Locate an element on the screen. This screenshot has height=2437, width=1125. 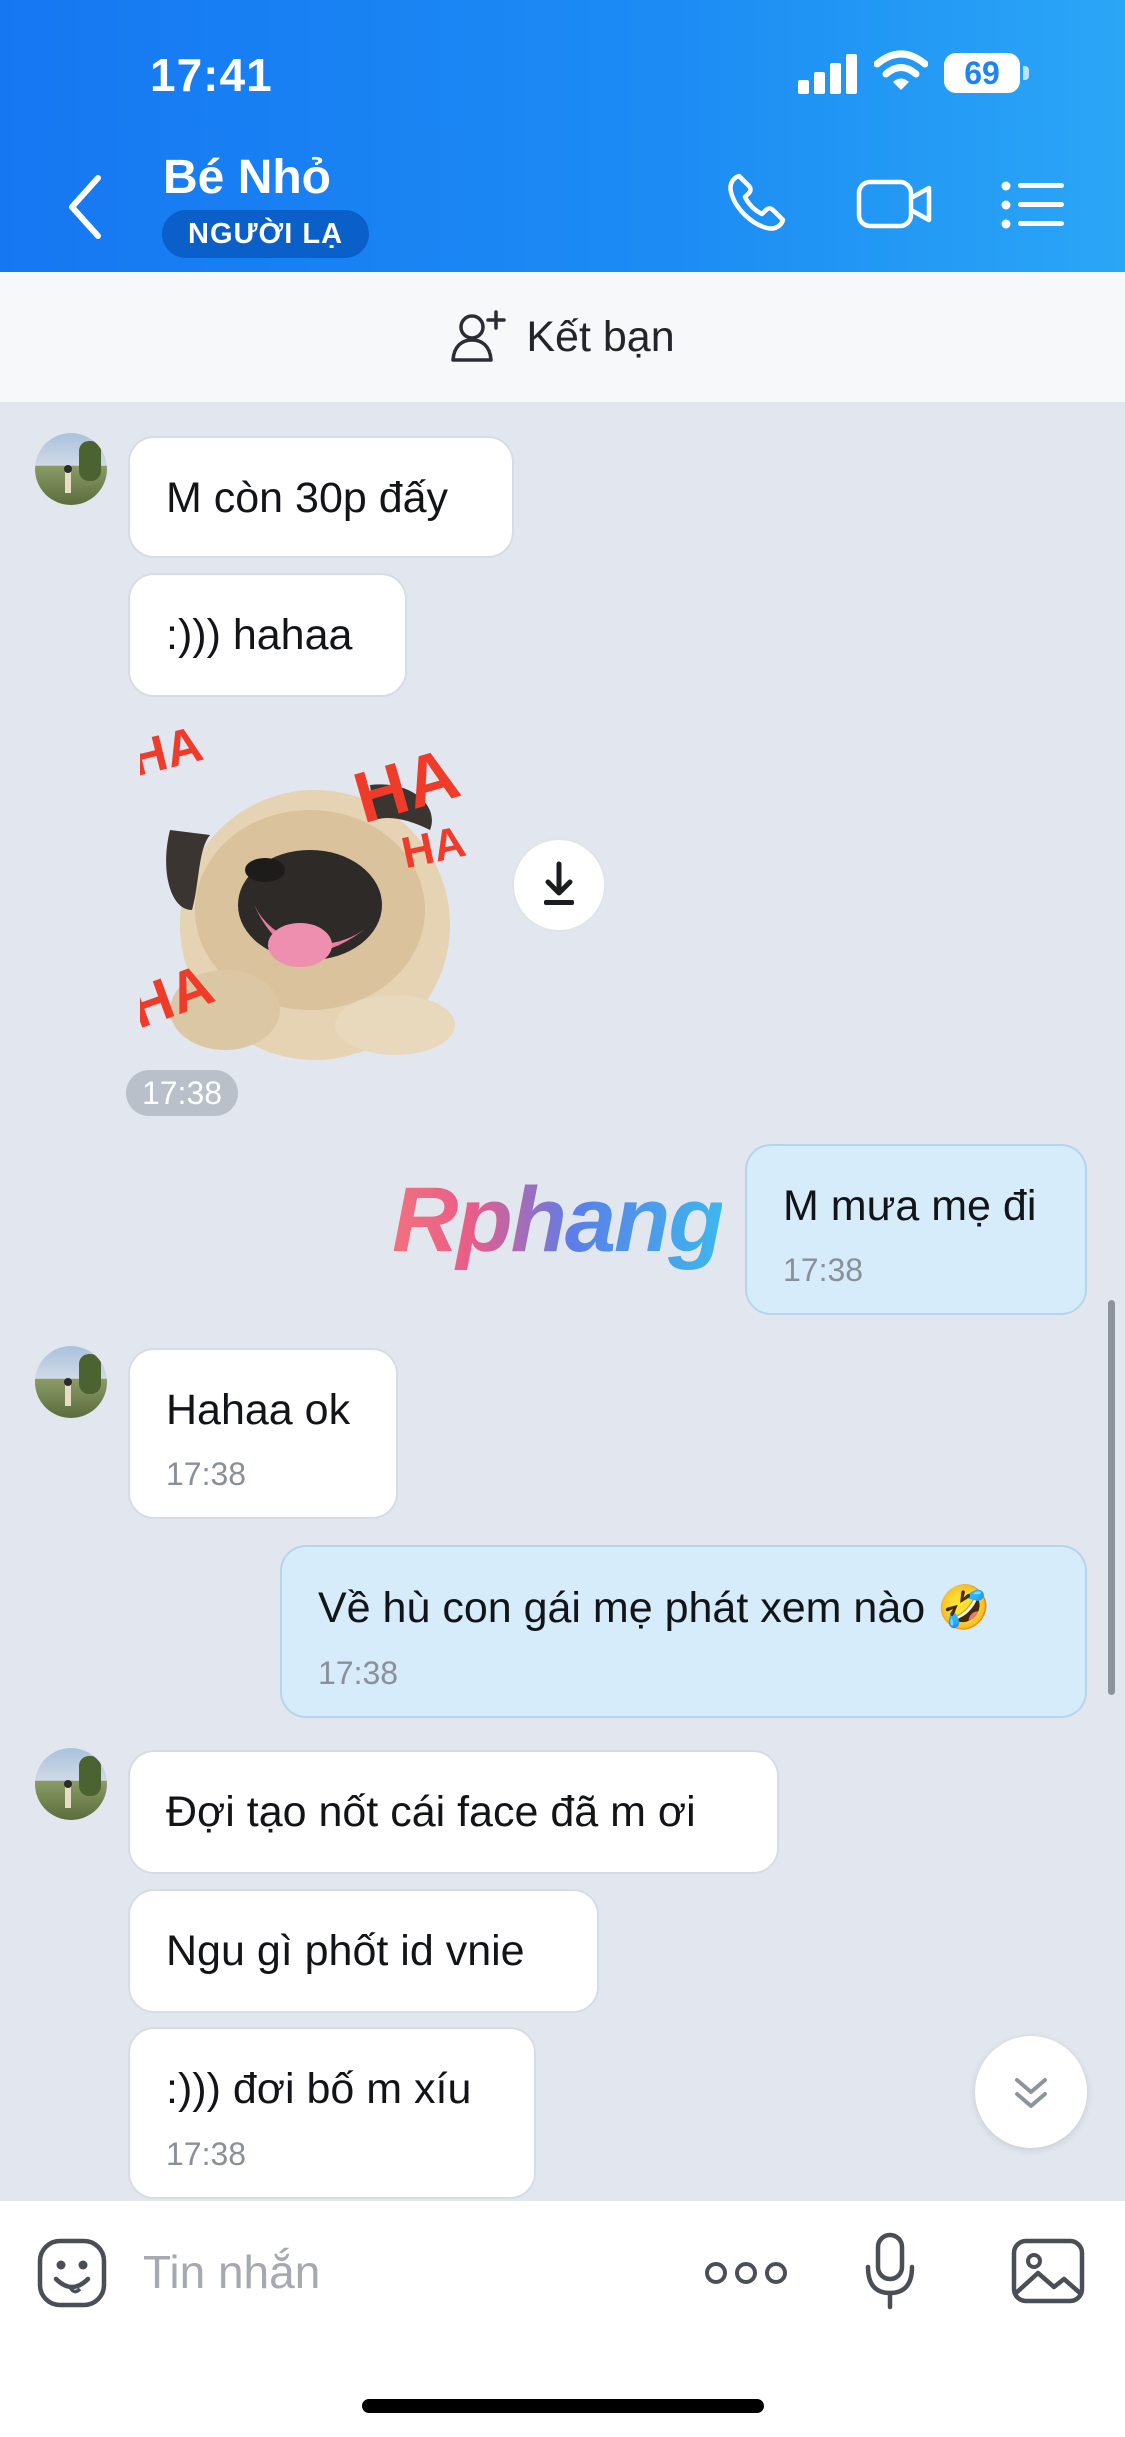
scroll-down-button is located at coordinates (1031, 2092).